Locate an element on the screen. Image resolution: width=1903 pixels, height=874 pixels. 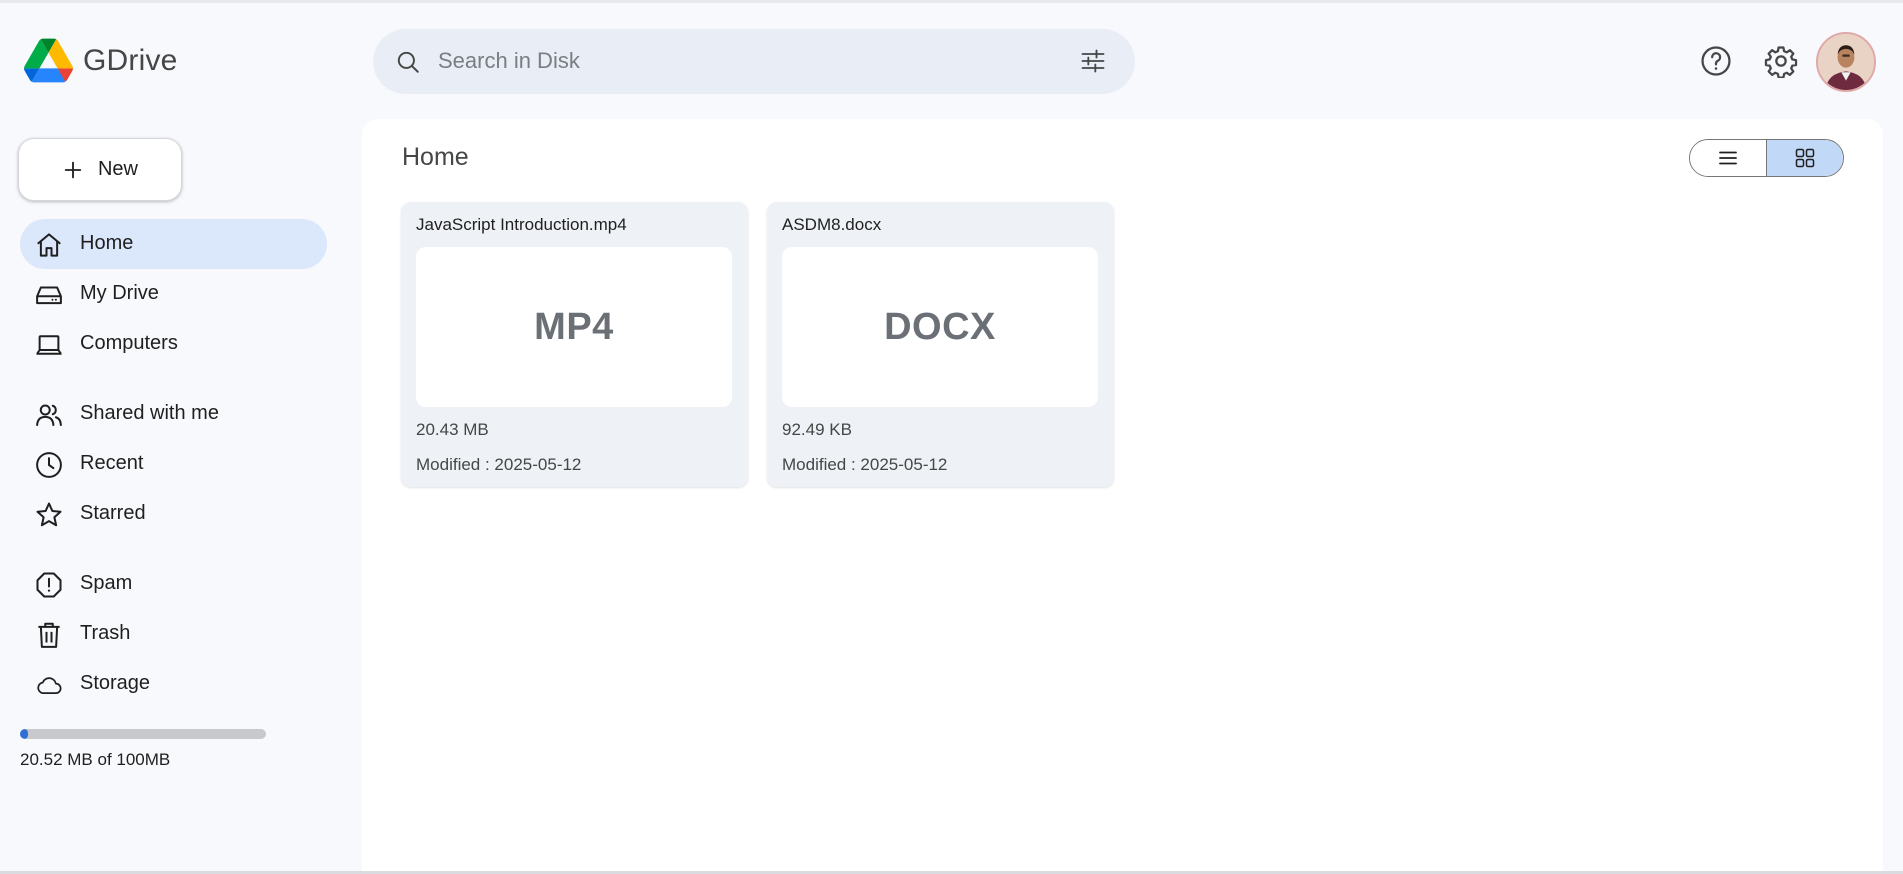
plus-icon is located at coordinates (73, 169).